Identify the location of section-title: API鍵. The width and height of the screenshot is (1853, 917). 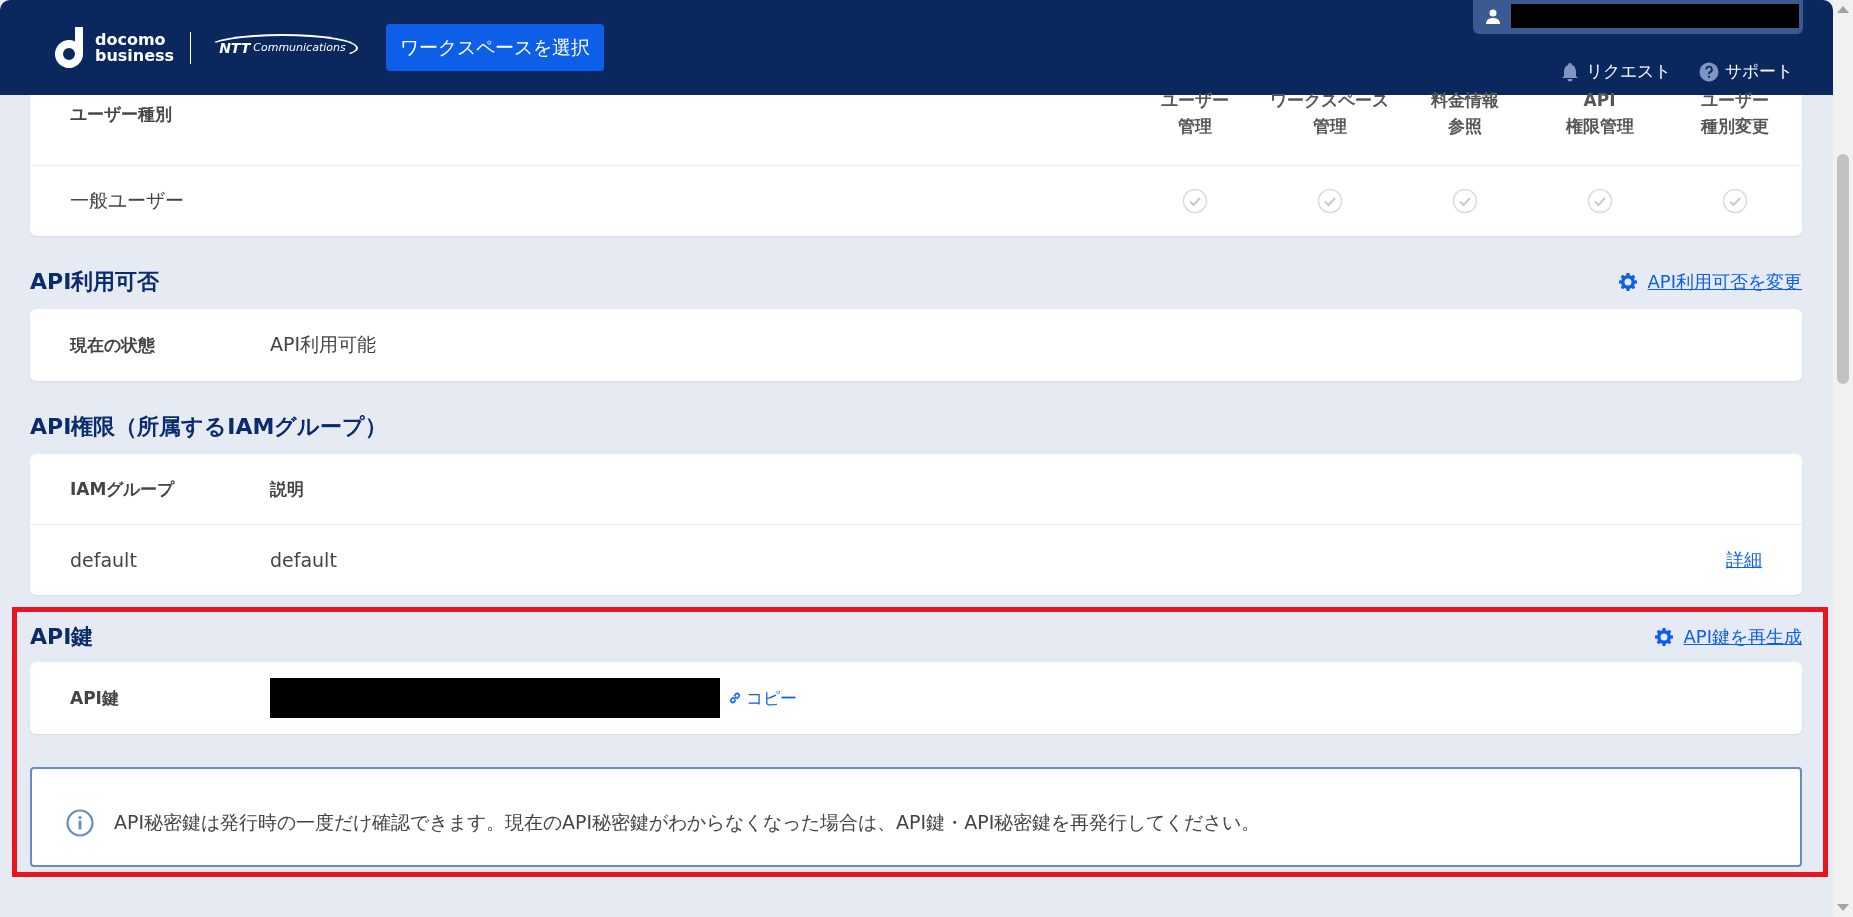
(62, 637).